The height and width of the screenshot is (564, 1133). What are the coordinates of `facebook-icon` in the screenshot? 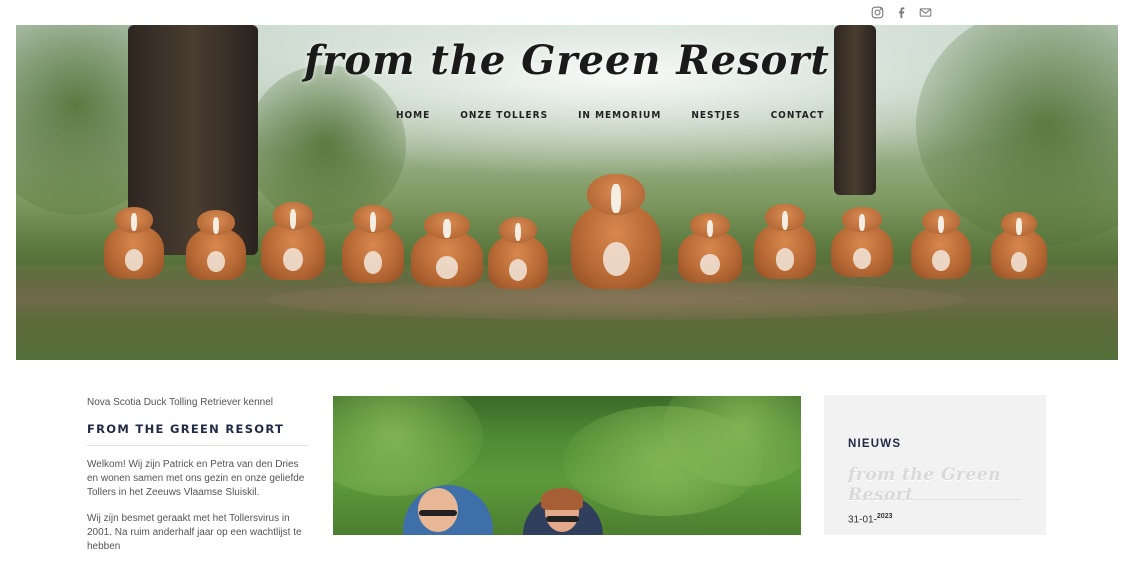 It's located at (901, 12).